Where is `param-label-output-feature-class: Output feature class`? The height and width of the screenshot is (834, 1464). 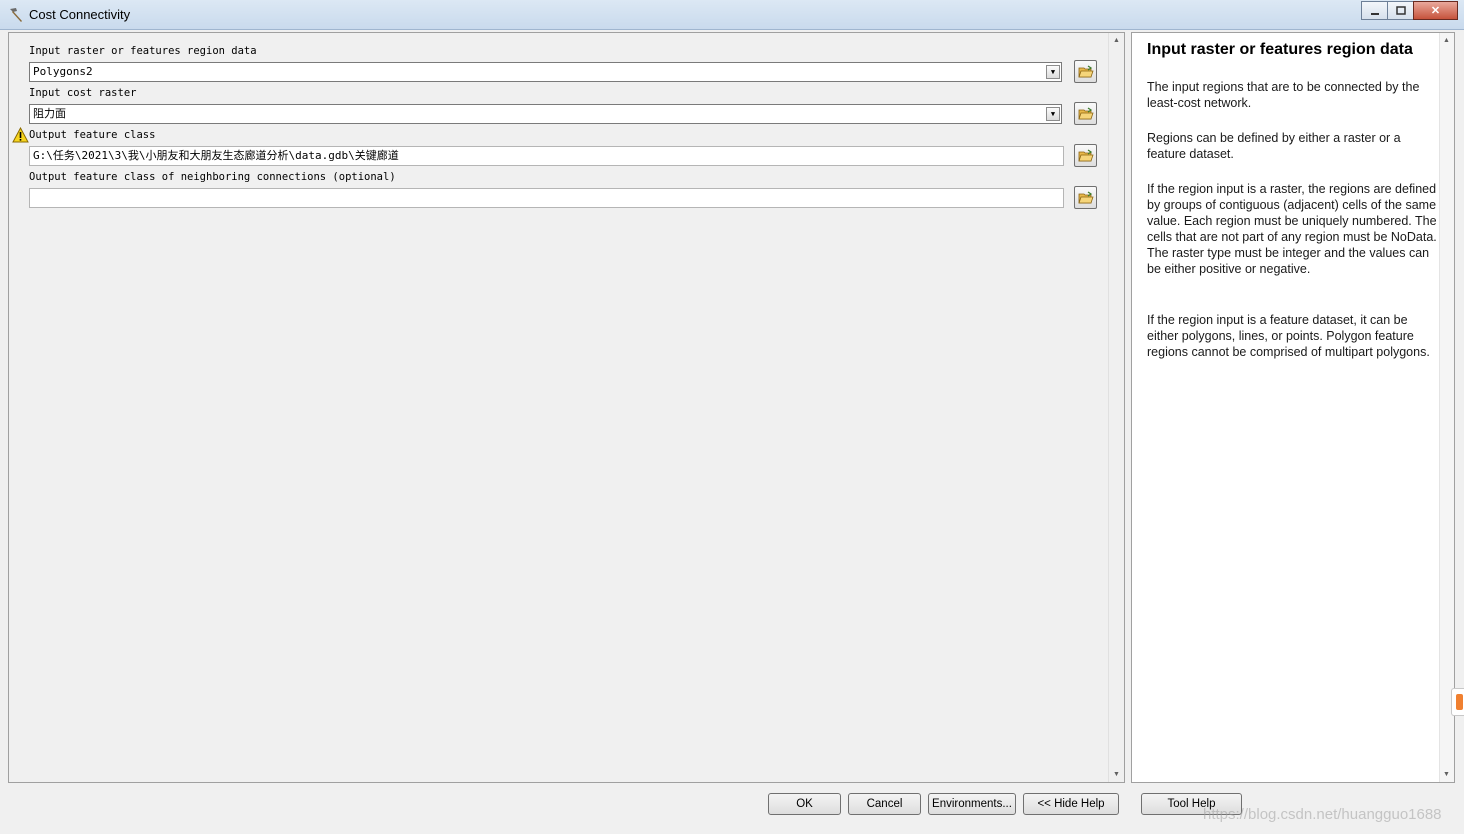
param-label-output-feature-class: Output feature class is located at coordinates (92, 135).